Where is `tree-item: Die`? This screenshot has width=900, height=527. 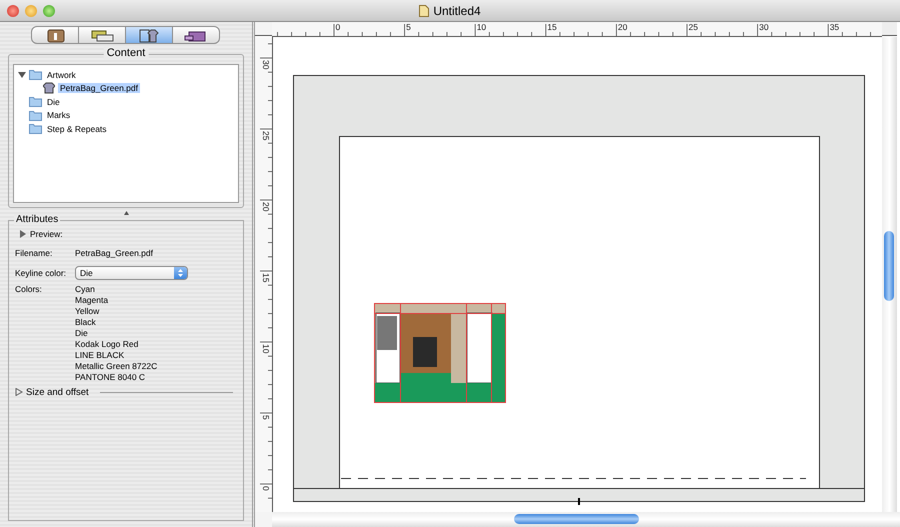
tree-item: Die is located at coordinates (53, 101).